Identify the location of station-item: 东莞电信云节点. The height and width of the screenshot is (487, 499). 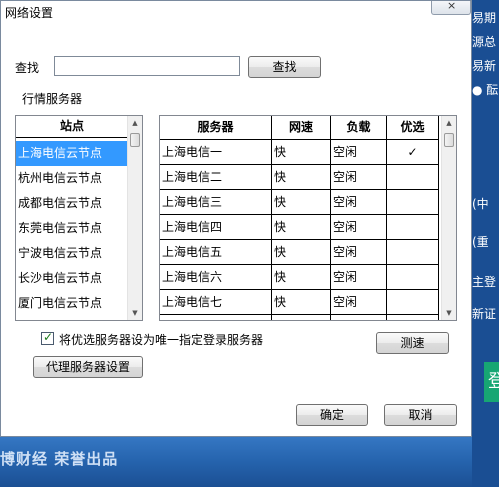
(72, 228).